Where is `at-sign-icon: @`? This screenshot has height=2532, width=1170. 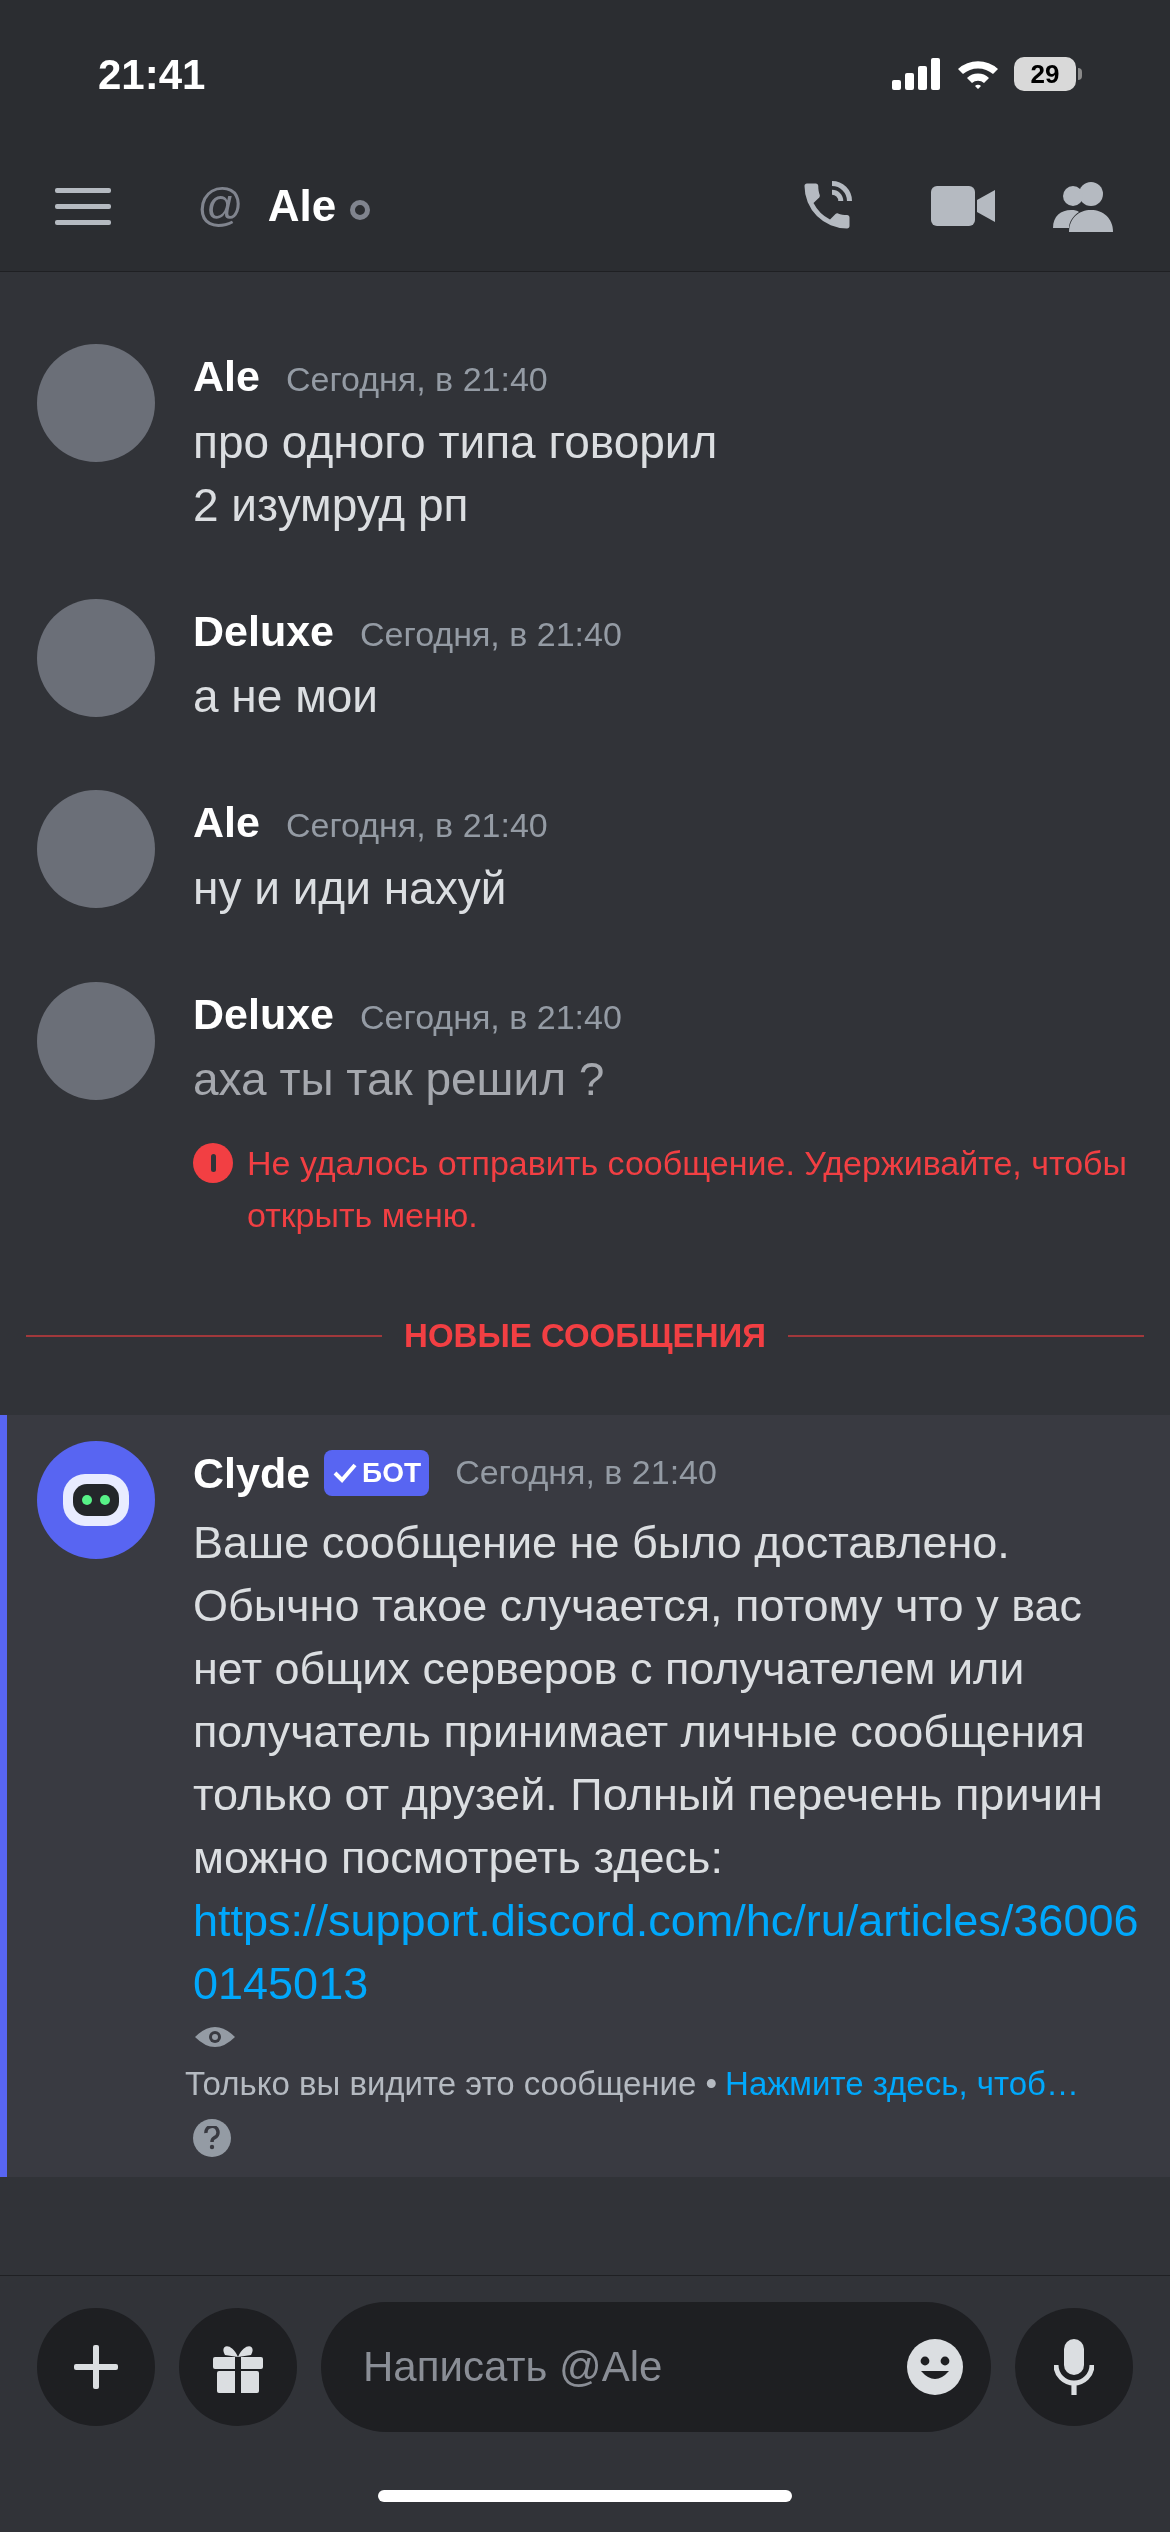
at-sign-icon: @ is located at coordinates (220, 205).